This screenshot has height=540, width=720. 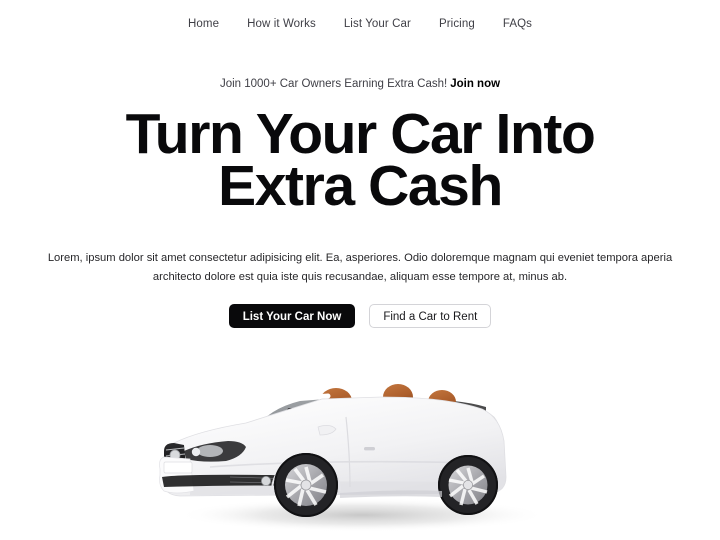 What do you see at coordinates (203, 24) in the screenshot?
I see `nav-item-home: Home` at bounding box center [203, 24].